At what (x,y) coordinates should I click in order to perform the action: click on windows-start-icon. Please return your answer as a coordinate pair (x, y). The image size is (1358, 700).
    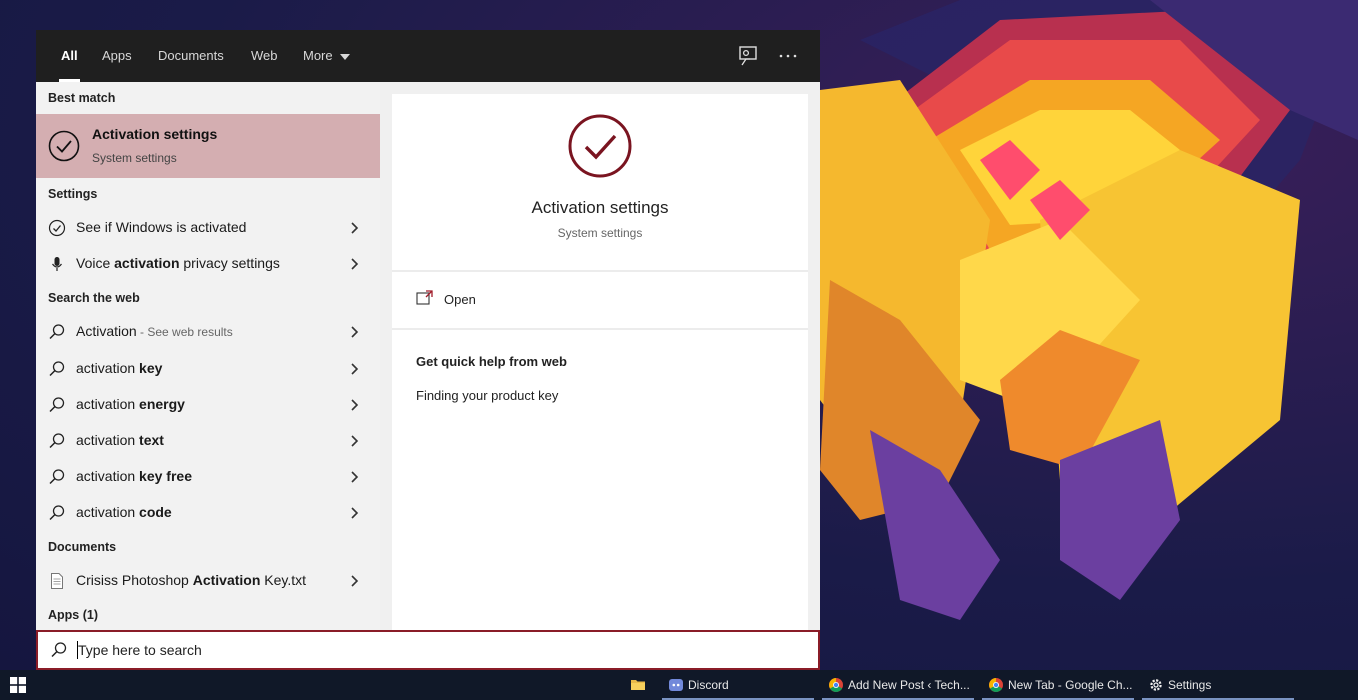
    Looking at the image, I should click on (18, 685).